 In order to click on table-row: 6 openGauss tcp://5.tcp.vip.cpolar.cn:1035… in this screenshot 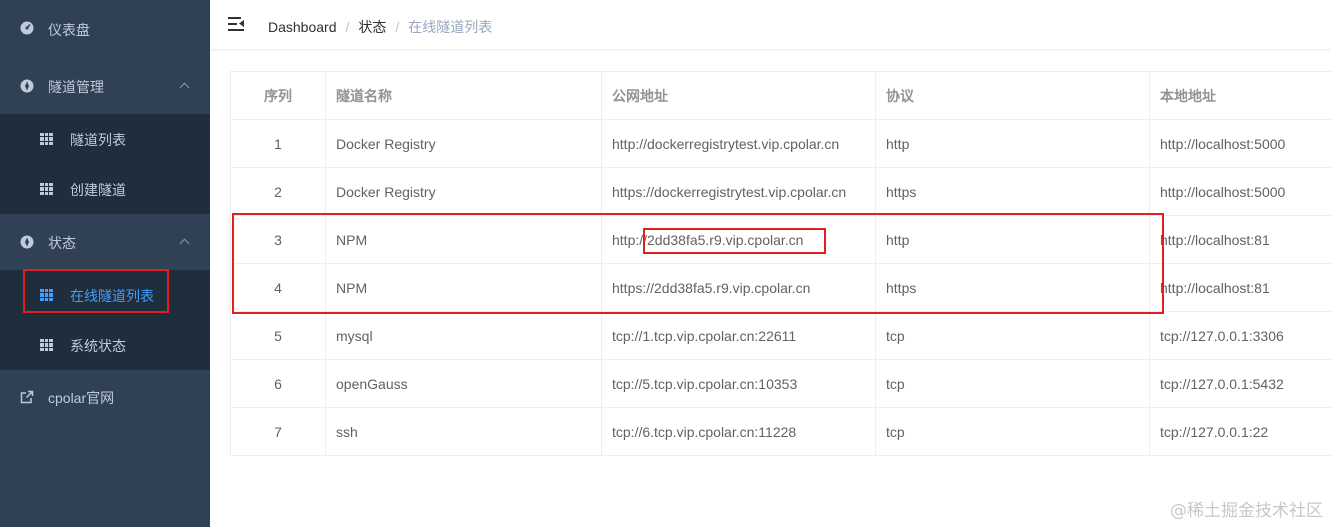, I will do `click(780, 383)`.